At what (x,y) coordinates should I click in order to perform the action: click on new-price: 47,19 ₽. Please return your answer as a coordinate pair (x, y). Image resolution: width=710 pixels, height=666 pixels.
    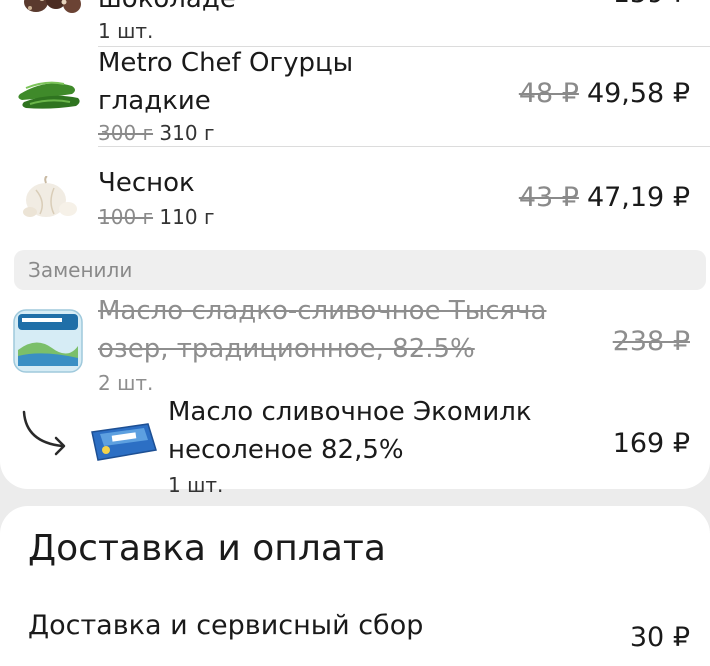
    Looking at the image, I should click on (638, 197).